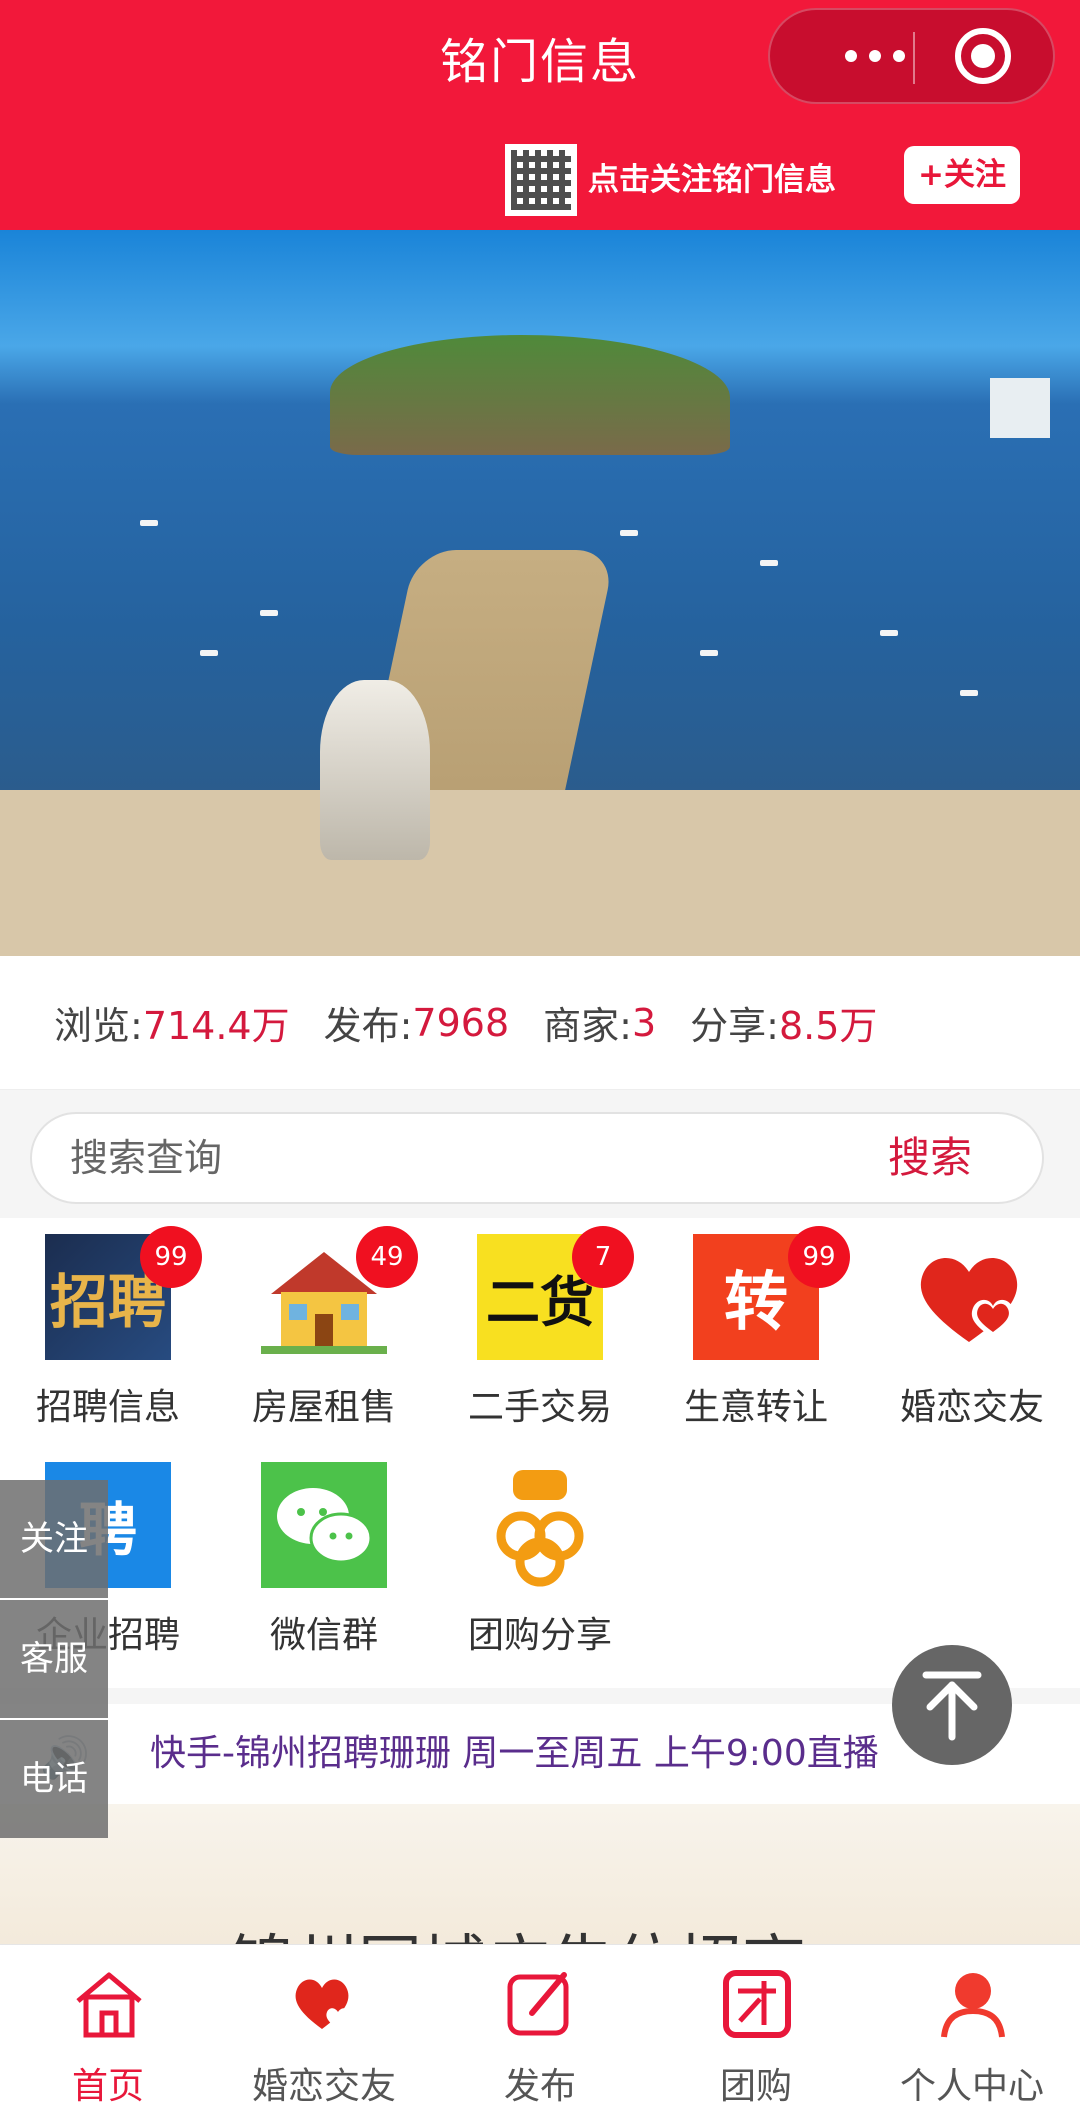 The image size is (1080, 2127). Describe the element at coordinates (712, 176) in the screenshot. I see `follow-prompt: 点击关注铭门信息` at that location.